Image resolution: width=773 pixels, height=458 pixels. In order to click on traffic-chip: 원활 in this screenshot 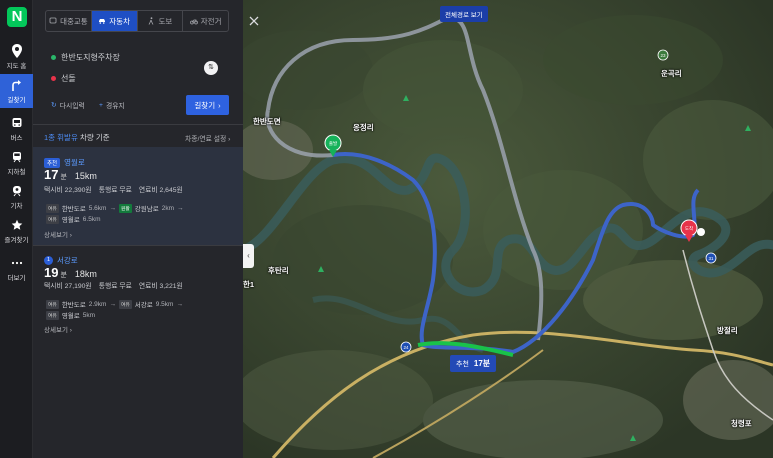, I will do `click(125, 208)`.